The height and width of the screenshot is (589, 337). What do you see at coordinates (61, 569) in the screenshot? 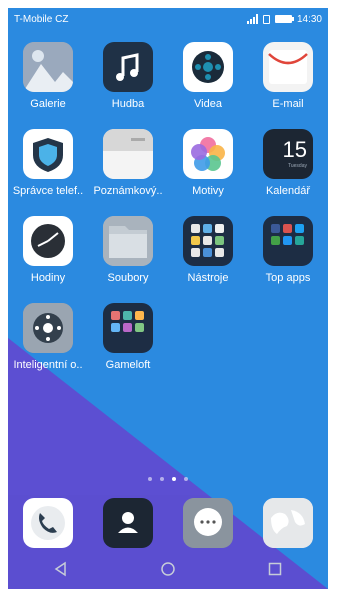
I see `back-triangle-icon` at bounding box center [61, 569].